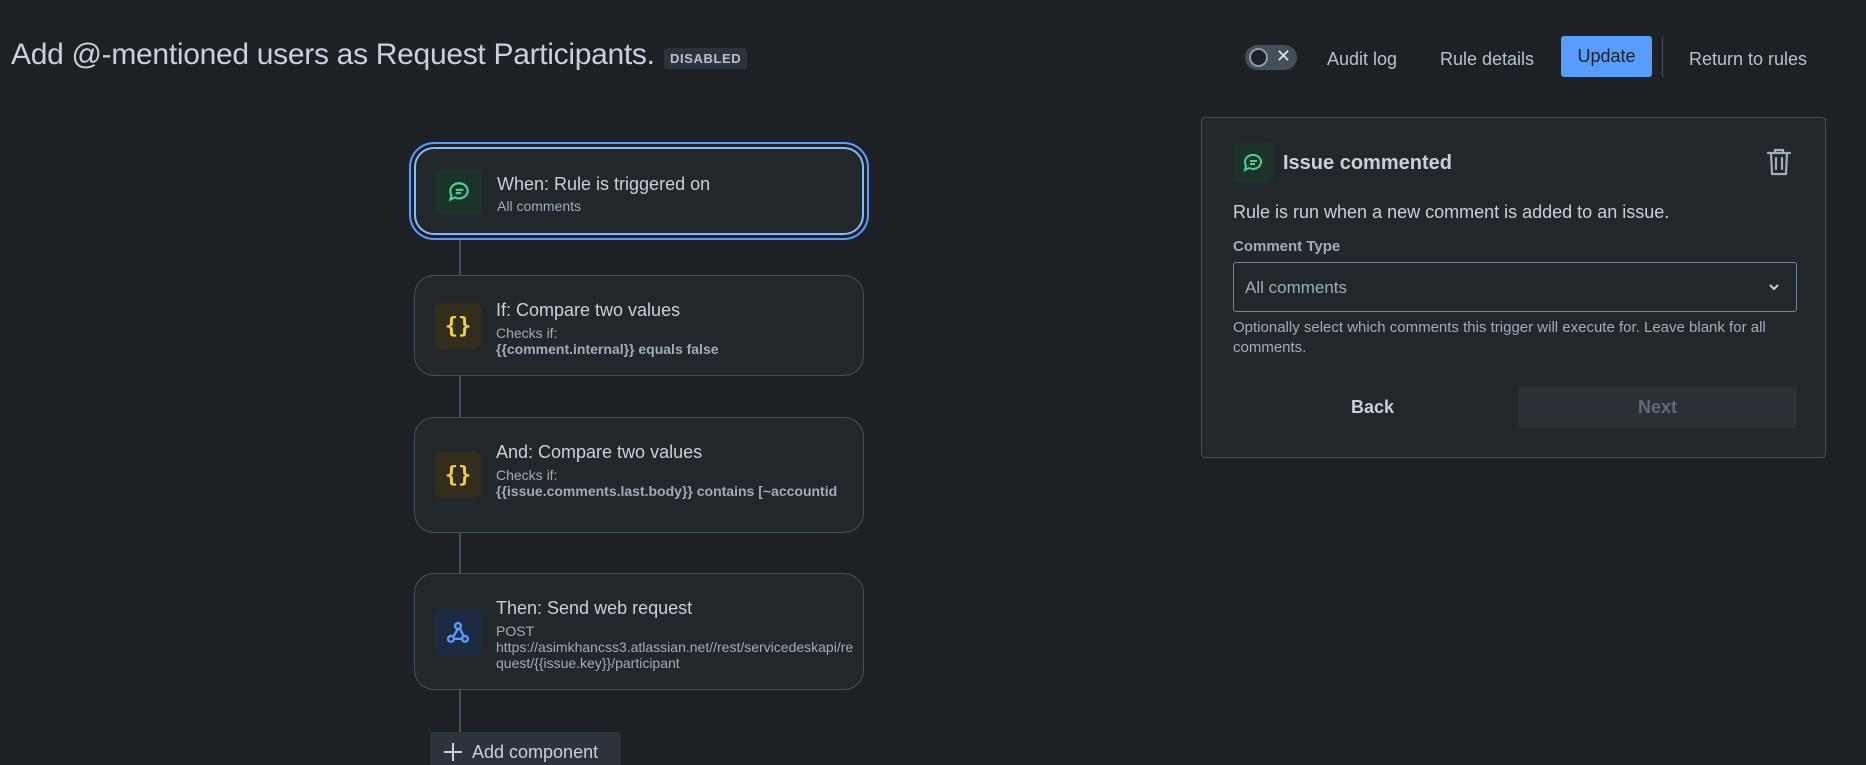 The width and height of the screenshot is (1866, 765). What do you see at coordinates (458, 633) in the screenshot?
I see `webhook-icon` at bounding box center [458, 633].